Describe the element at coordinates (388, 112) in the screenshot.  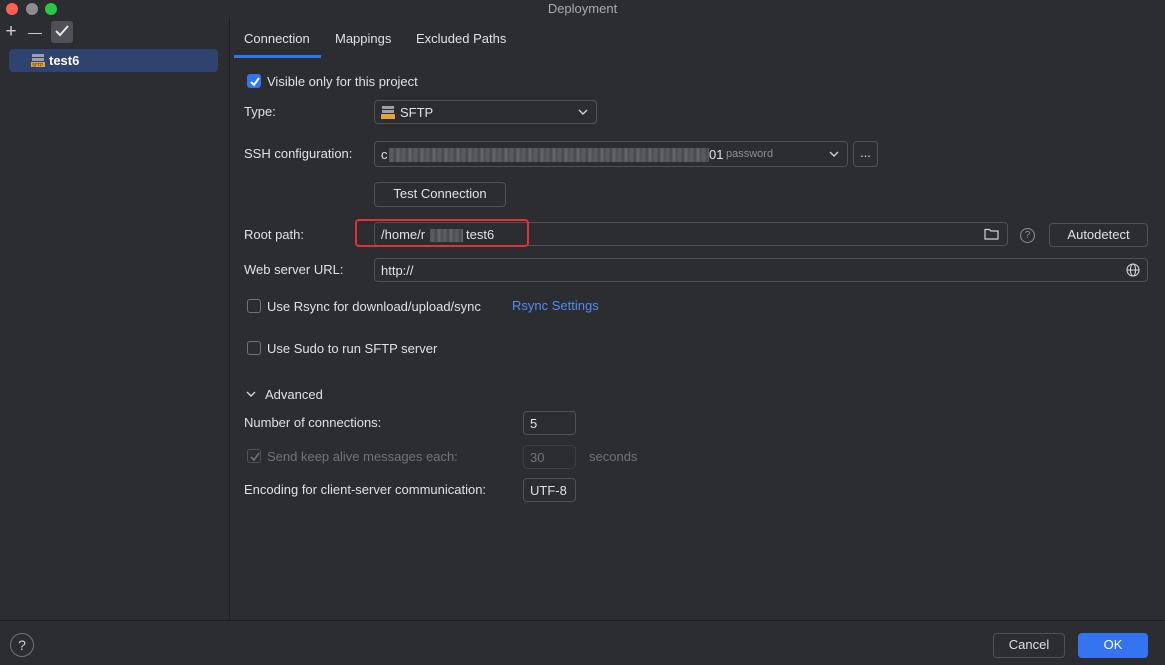
I see `sftp-type-icon` at that location.